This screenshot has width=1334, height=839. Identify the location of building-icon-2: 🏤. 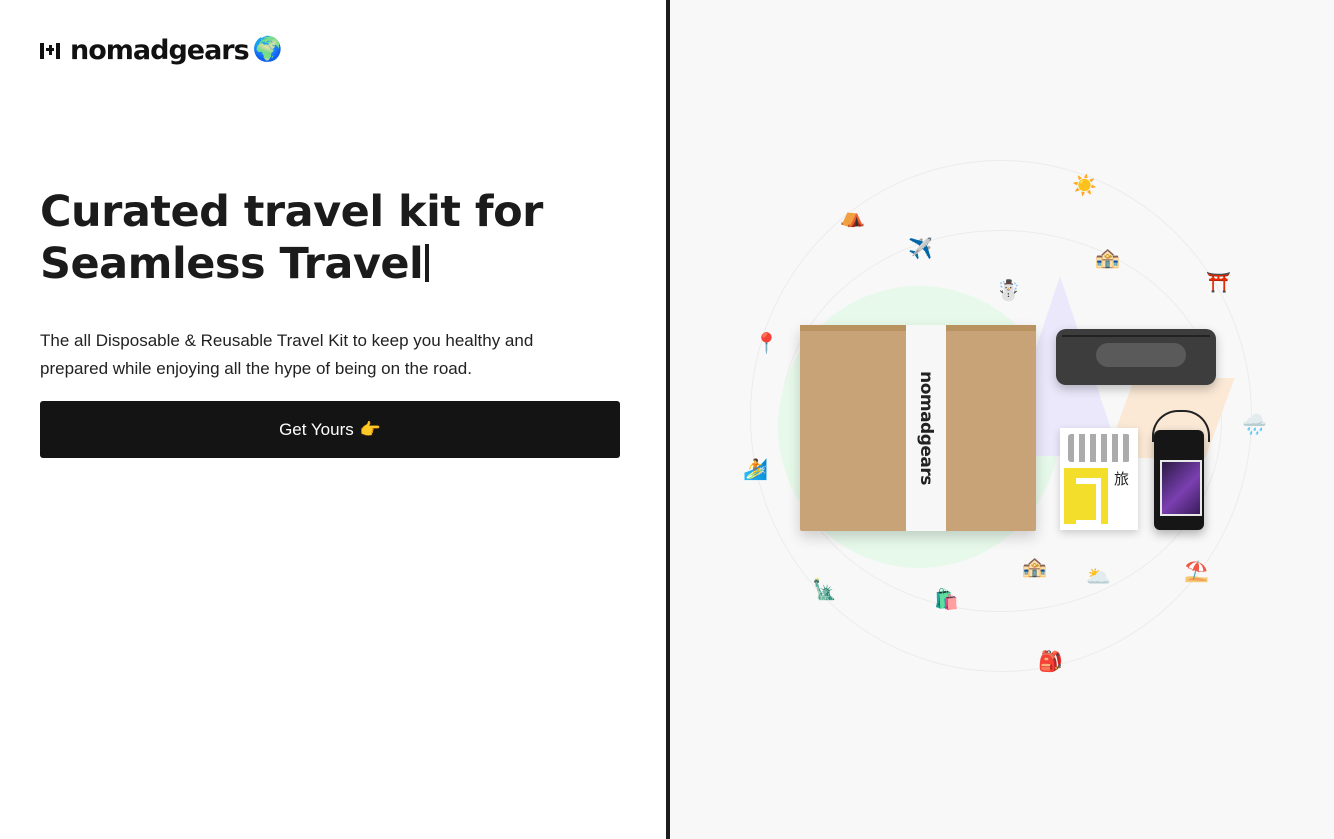
(1034, 567).